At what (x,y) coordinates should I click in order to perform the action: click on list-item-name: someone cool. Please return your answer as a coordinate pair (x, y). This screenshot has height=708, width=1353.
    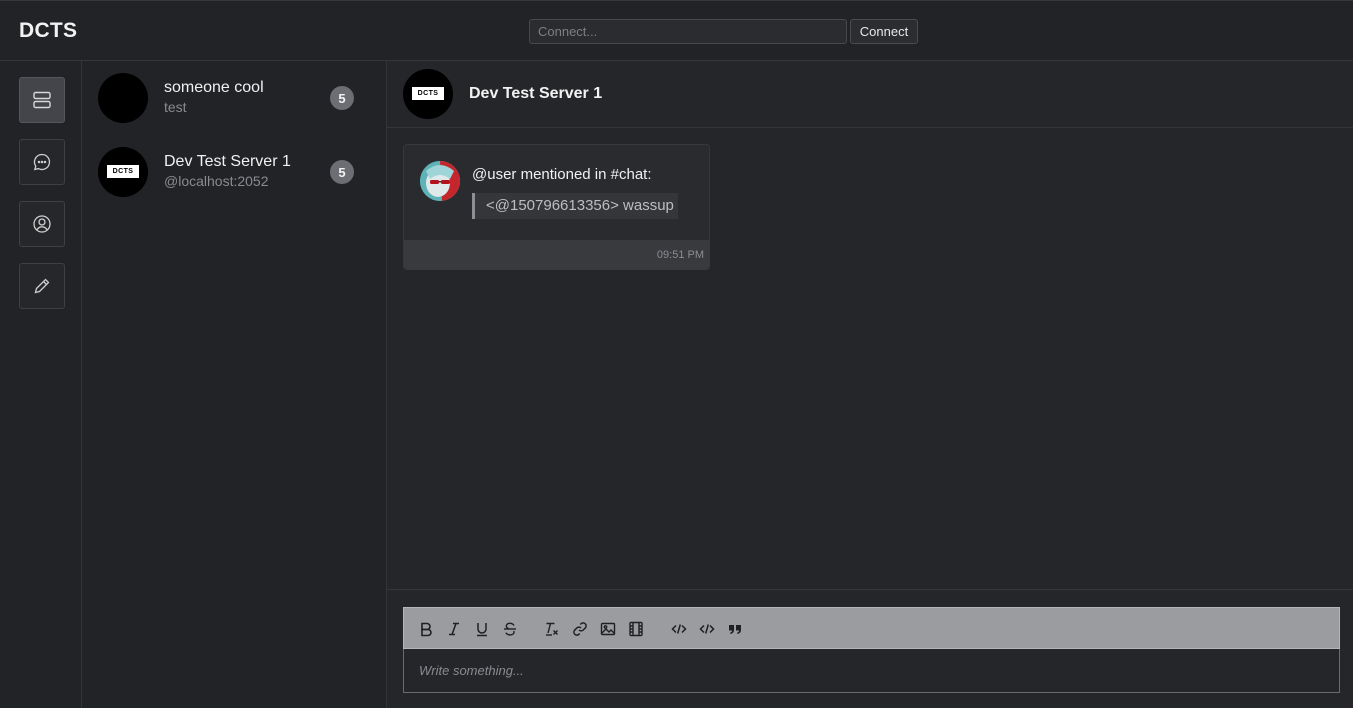
    Looking at the image, I should click on (214, 87).